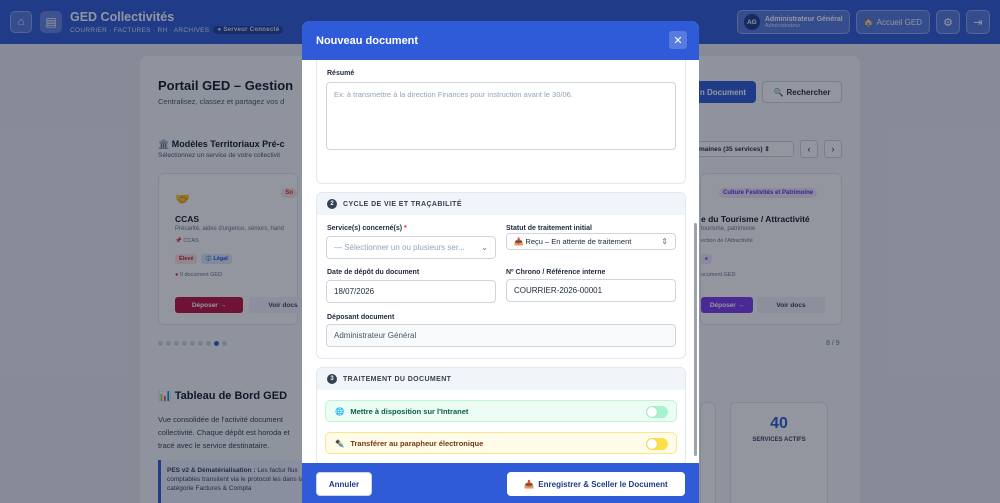 The image size is (1000, 503). I want to click on chevron-down-icon: ⌄, so click(484, 247).